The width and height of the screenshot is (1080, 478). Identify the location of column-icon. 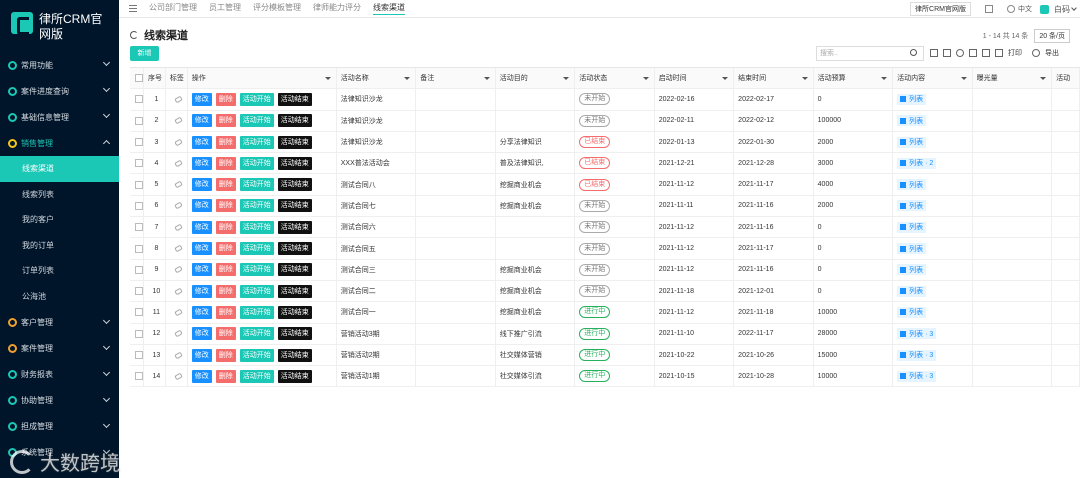
(947, 53).